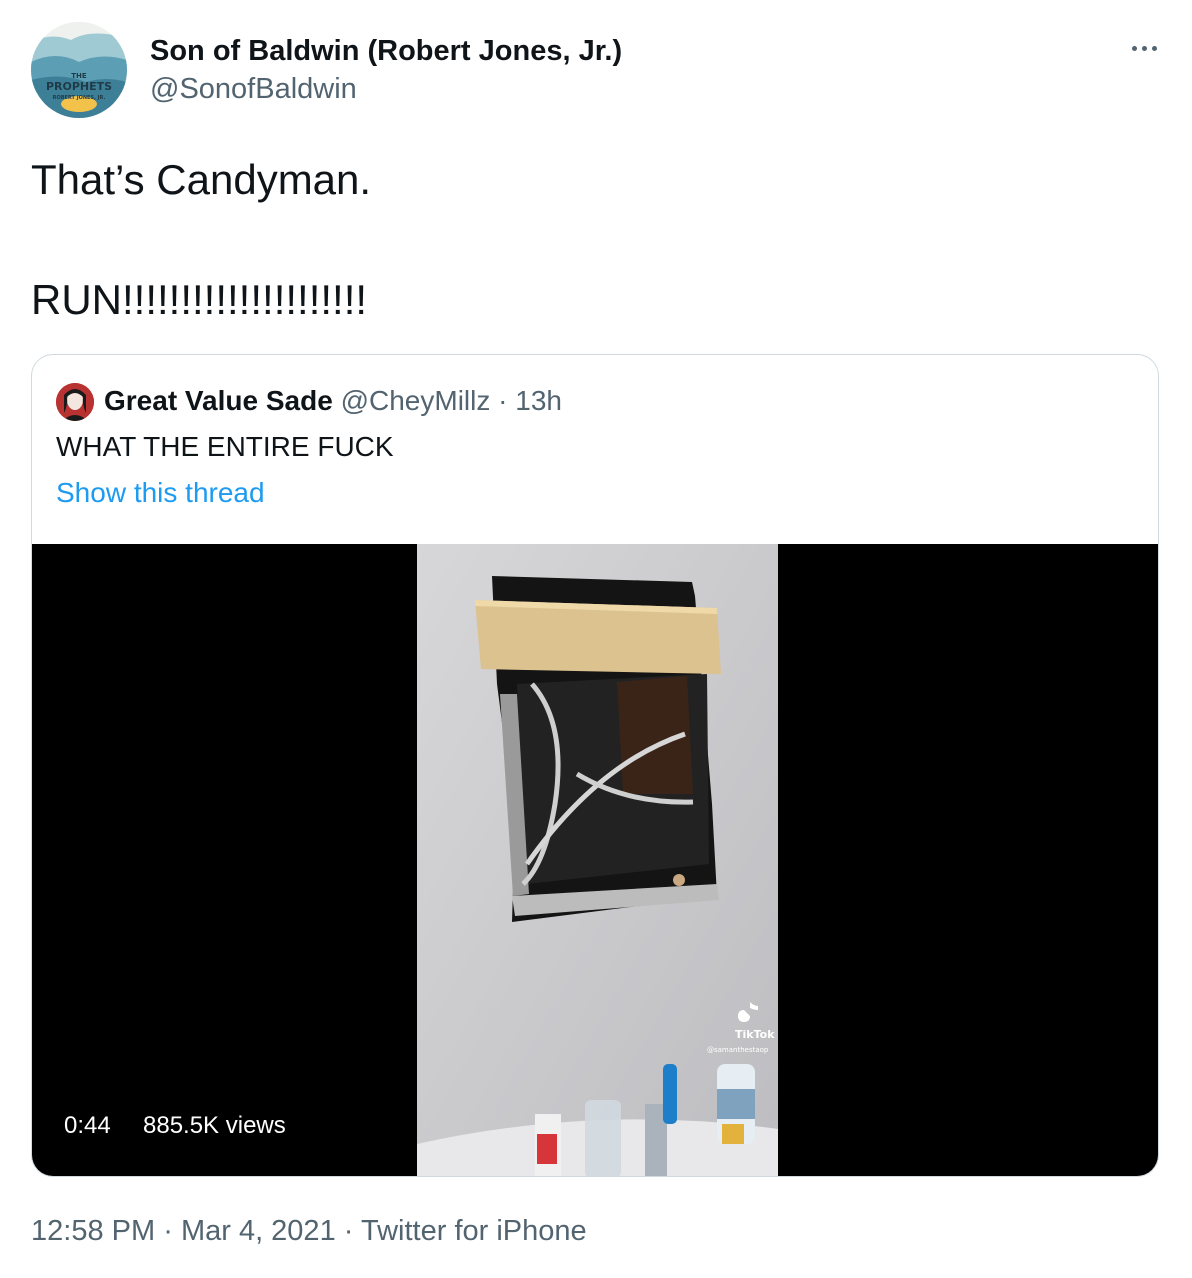 The image size is (1192, 1278). What do you see at coordinates (201, 179) in the screenshot?
I see `tweet-text-line1: That’s Candyman.` at bounding box center [201, 179].